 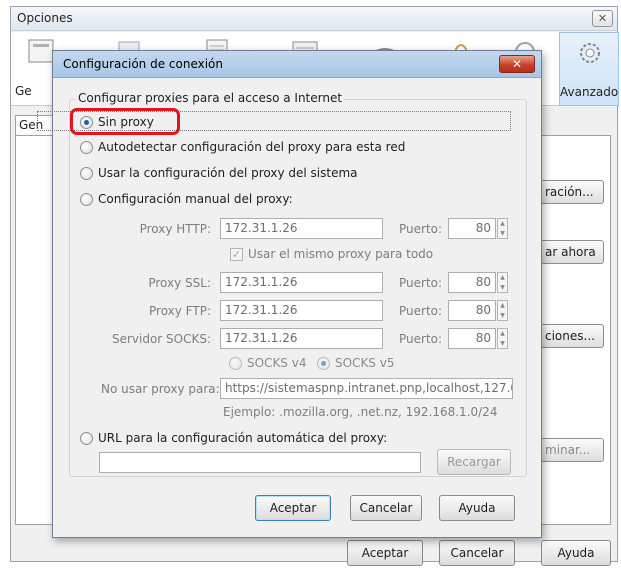 What do you see at coordinates (175, 229) in the screenshot?
I see `http-proxy-label: Proxy HTTP:` at bounding box center [175, 229].